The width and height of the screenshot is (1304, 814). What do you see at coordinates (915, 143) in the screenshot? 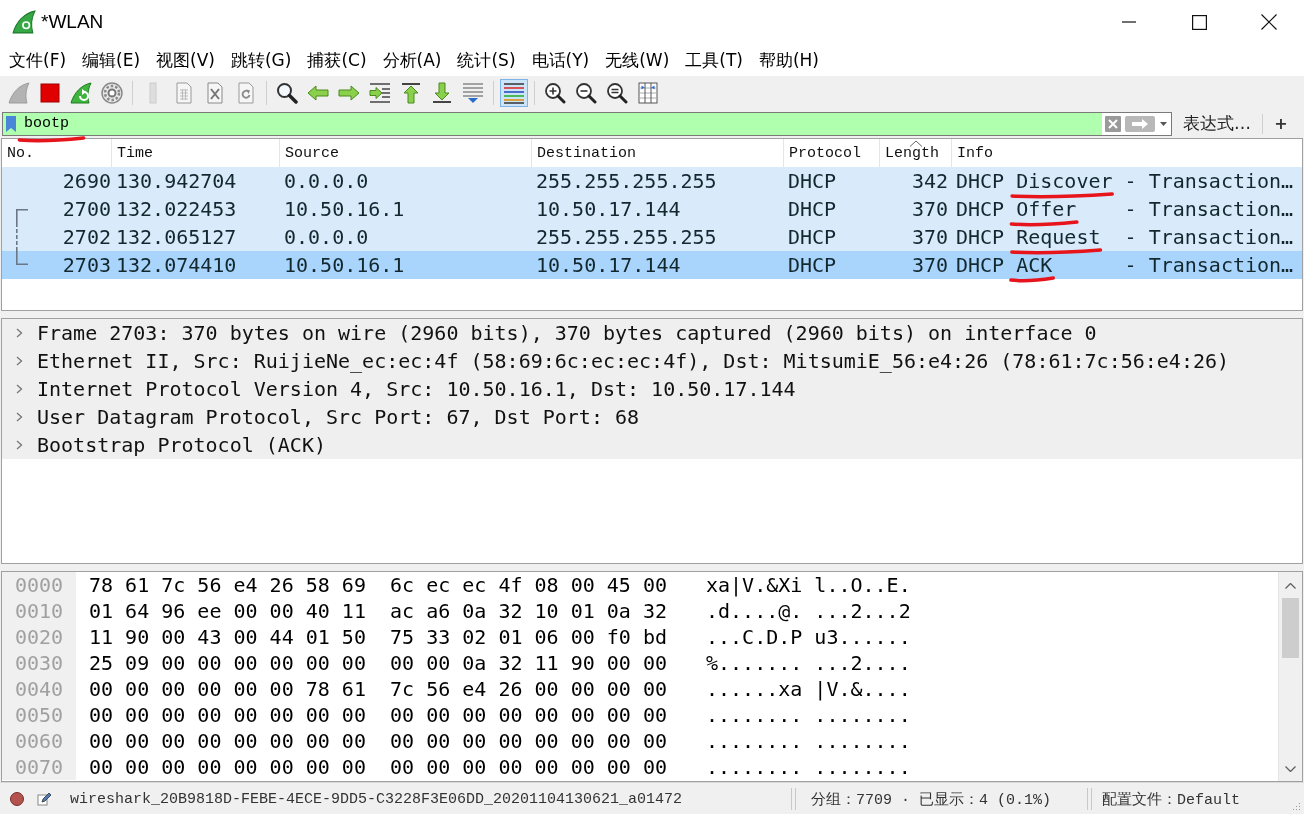
I see `sort-caret-icon` at bounding box center [915, 143].